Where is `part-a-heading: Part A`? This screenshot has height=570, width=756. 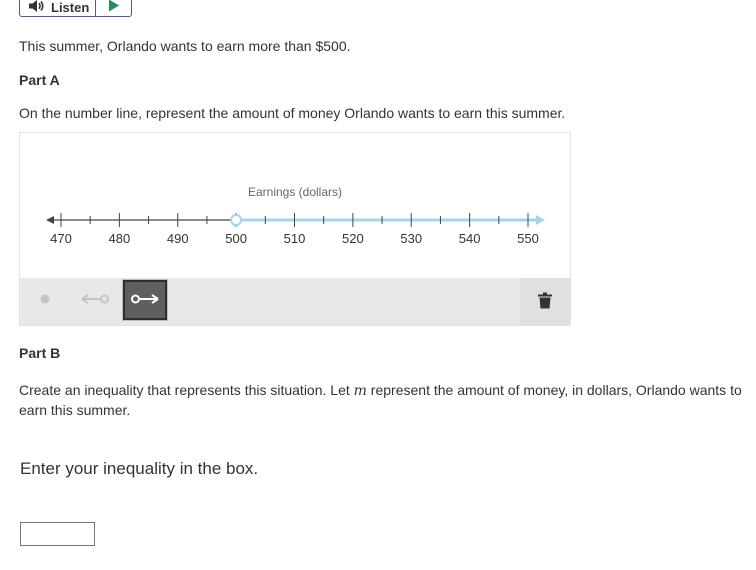
part-a-heading: Part A is located at coordinates (39, 80).